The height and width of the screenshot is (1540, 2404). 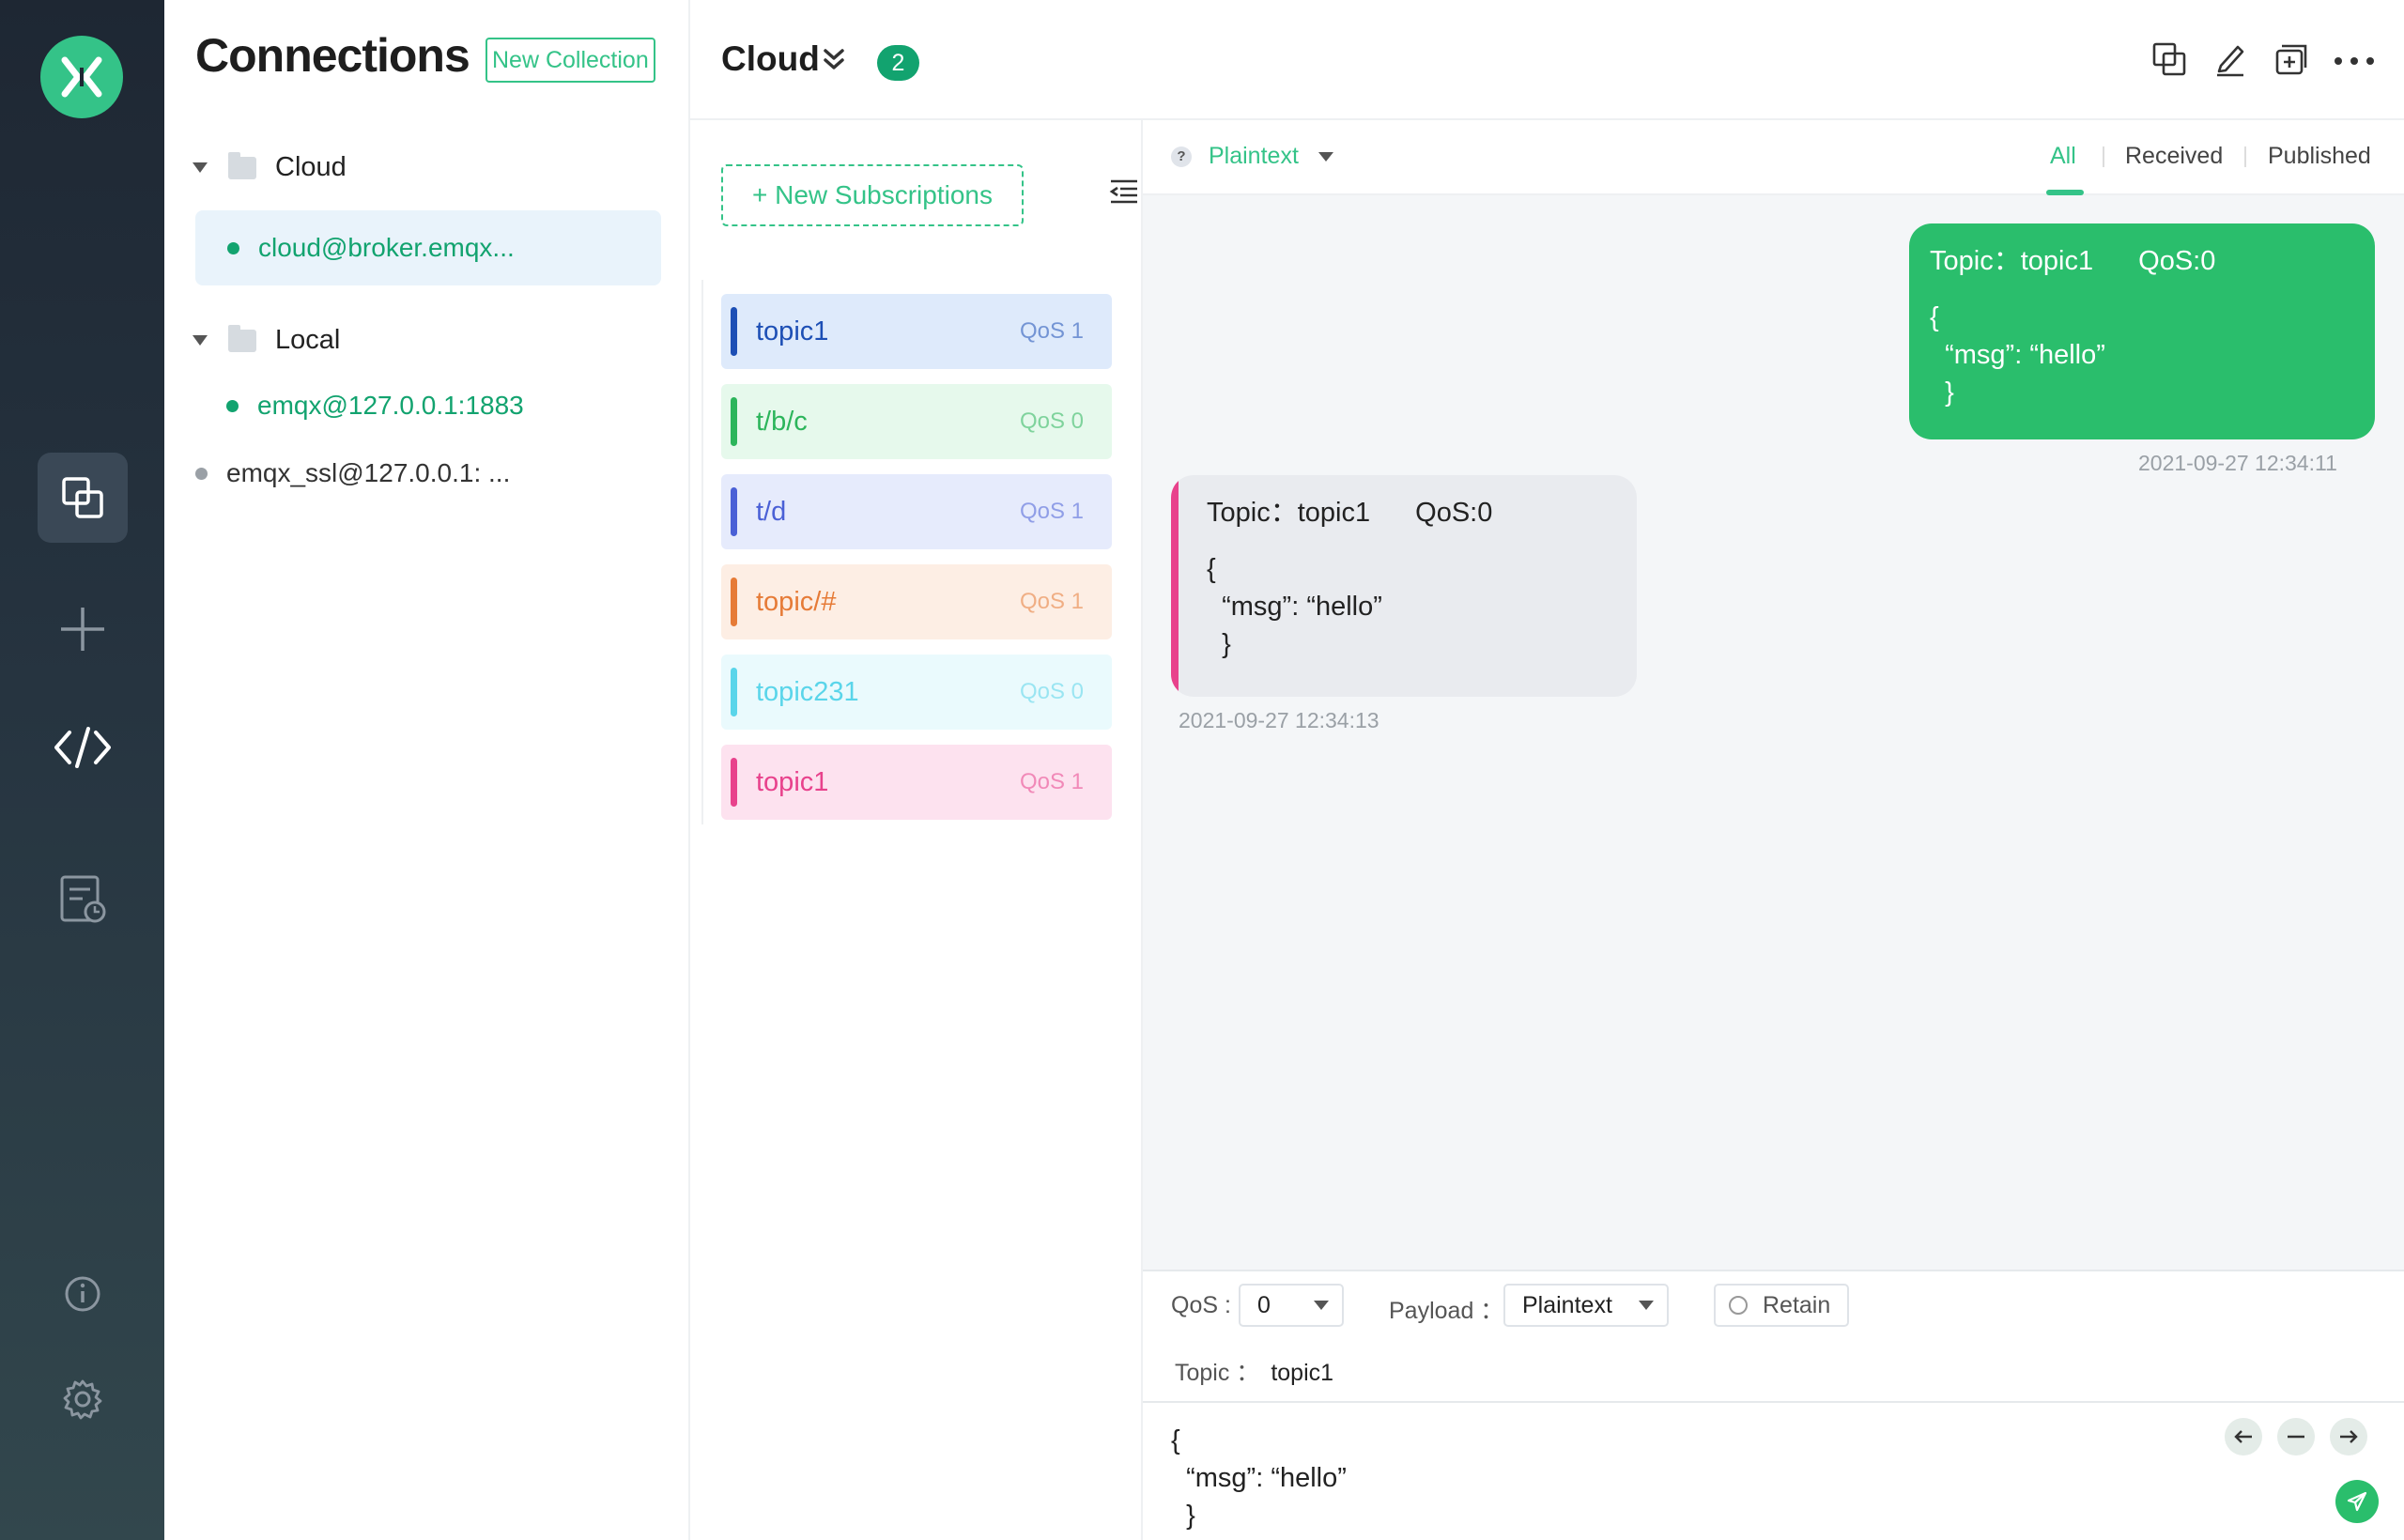 I want to click on code-icon, so click(x=82, y=747).